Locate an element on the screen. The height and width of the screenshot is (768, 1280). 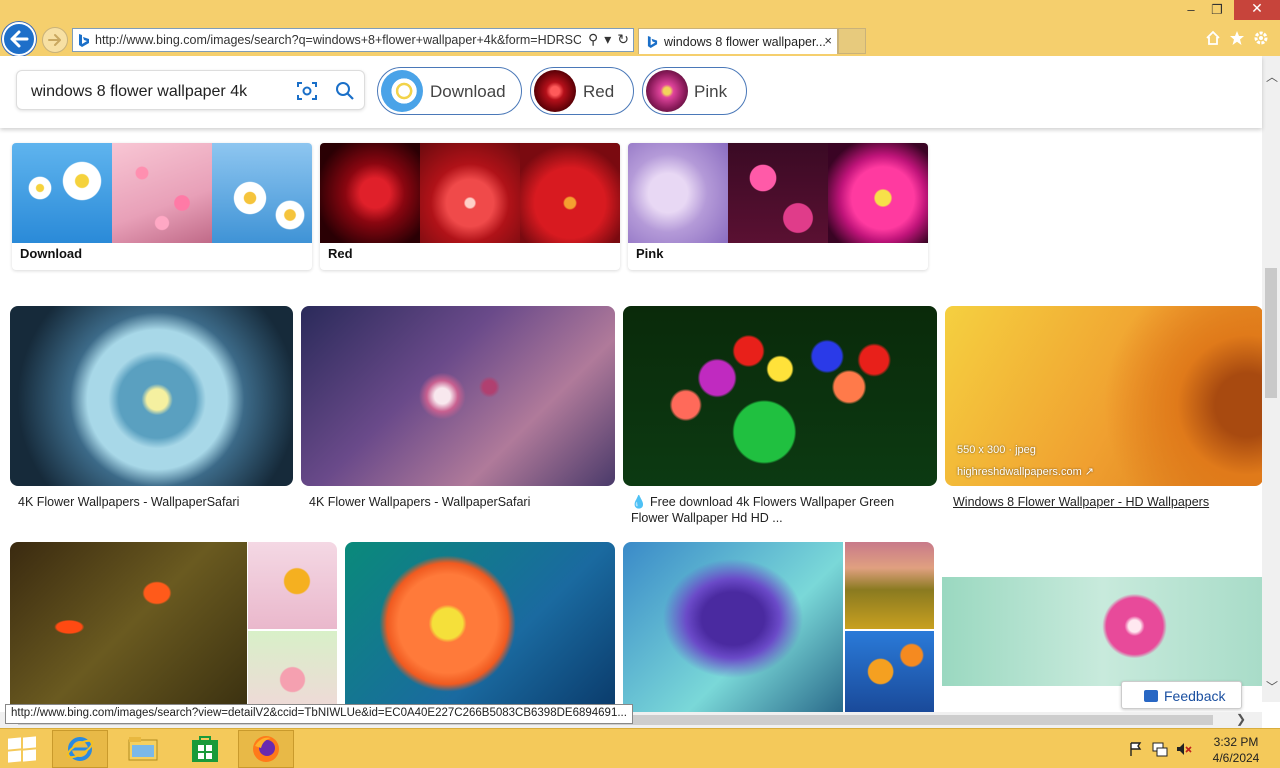
action-center-flag-icon is located at coordinates (1136, 749).